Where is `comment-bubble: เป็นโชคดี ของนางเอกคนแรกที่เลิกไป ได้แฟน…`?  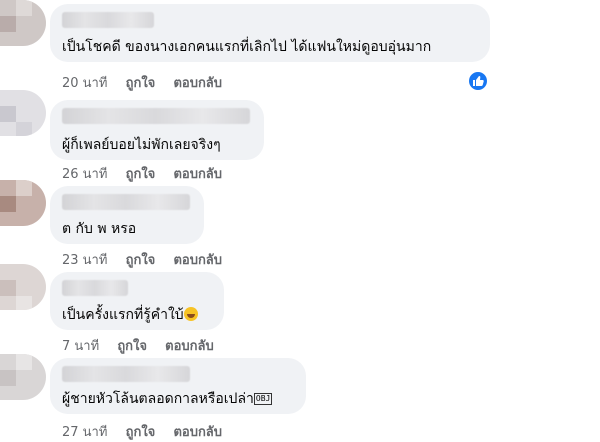 comment-bubble: เป็นโชคดี ของนางเอกคนแรกที่เลิกไป ได้แฟน… is located at coordinates (270, 33).